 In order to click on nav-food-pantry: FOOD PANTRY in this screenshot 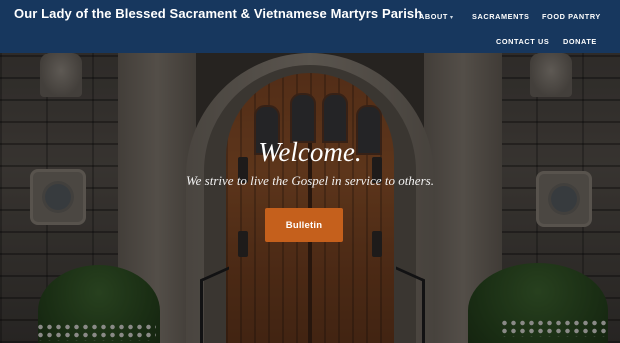, I will do `click(571, 16)`.